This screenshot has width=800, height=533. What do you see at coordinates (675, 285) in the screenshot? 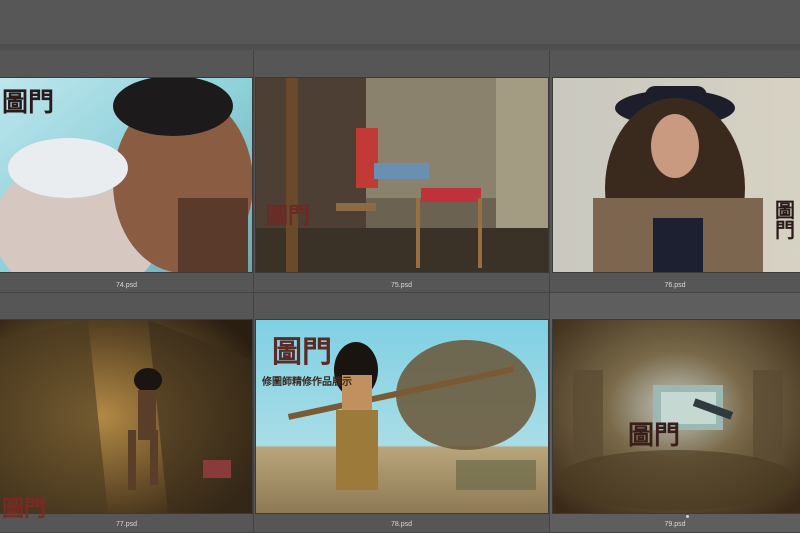
I see `file-name-label: 76.psd` at bounding box center [675, 285].